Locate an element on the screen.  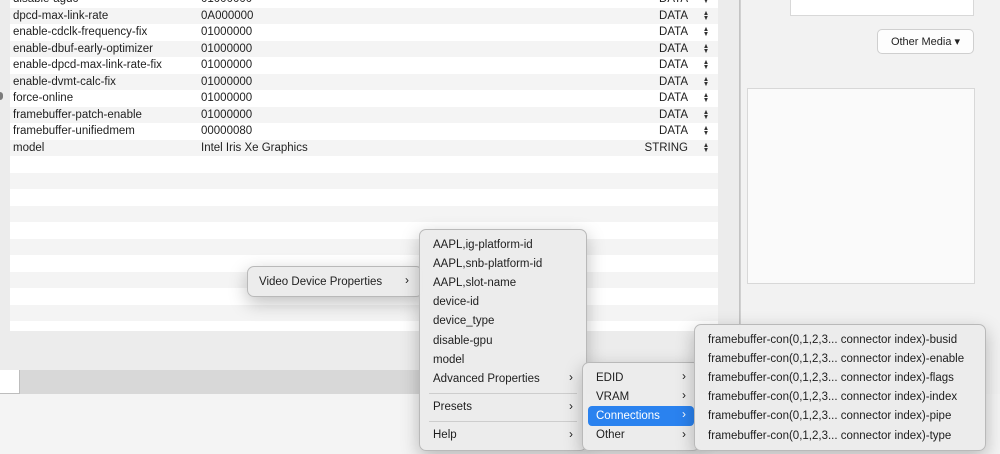
property-key: enable-cdclk-frequency-fix is located at coordinates (80, 32).